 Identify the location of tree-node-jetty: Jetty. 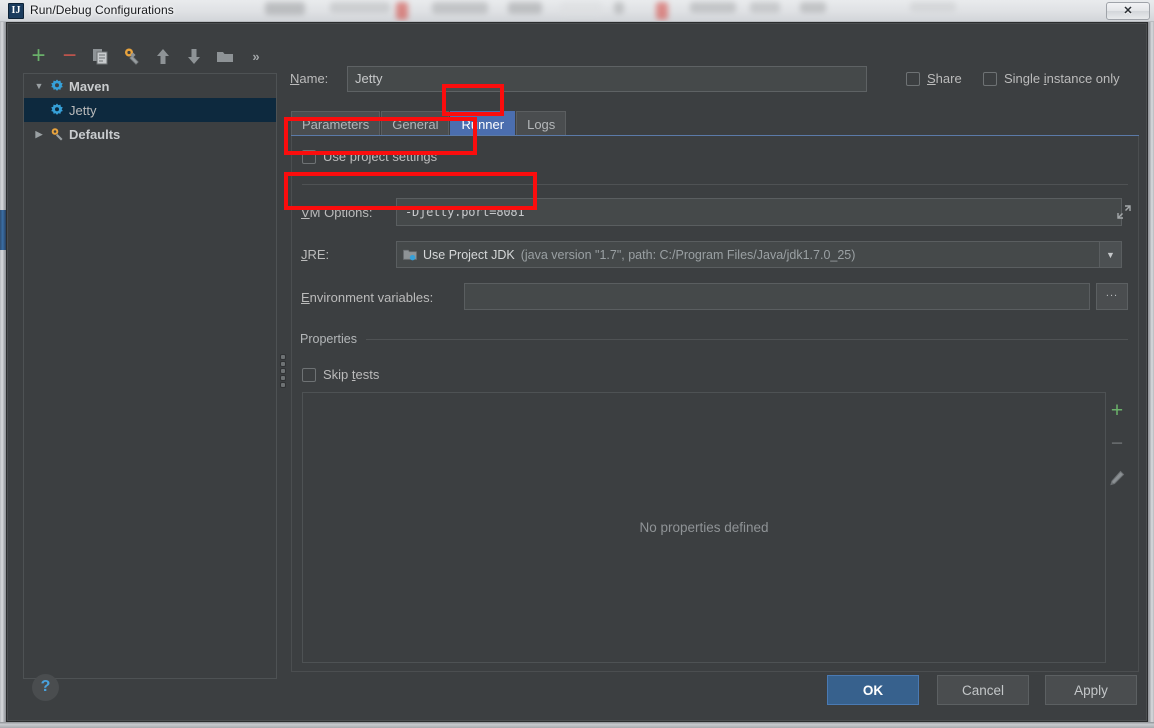
(150, 110).